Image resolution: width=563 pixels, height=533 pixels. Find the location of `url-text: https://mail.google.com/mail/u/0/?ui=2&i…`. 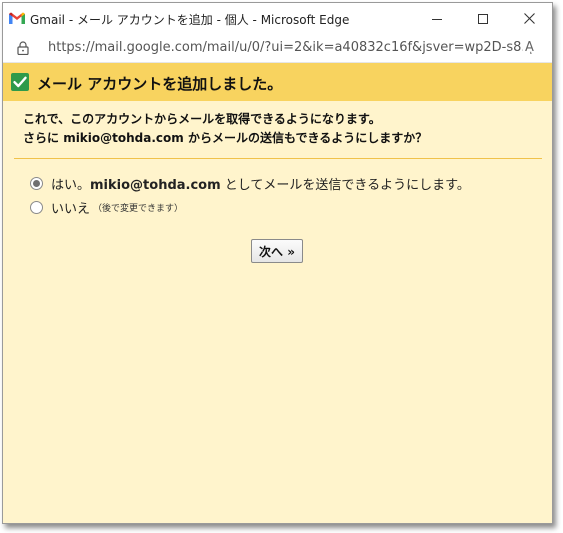

url-text: https://mail.google.com/mail/u/0/?ui=2&i… is located at coordinates (285, 47).